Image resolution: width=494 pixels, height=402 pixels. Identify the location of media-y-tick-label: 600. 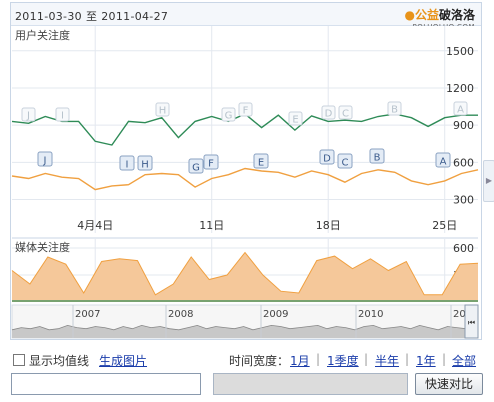
(463, 248).